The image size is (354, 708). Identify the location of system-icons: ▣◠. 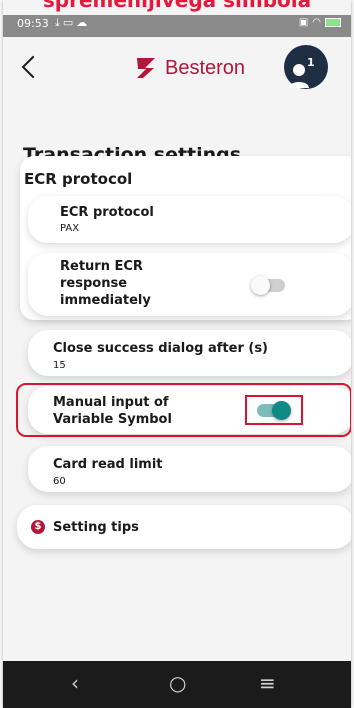
(320, 22).